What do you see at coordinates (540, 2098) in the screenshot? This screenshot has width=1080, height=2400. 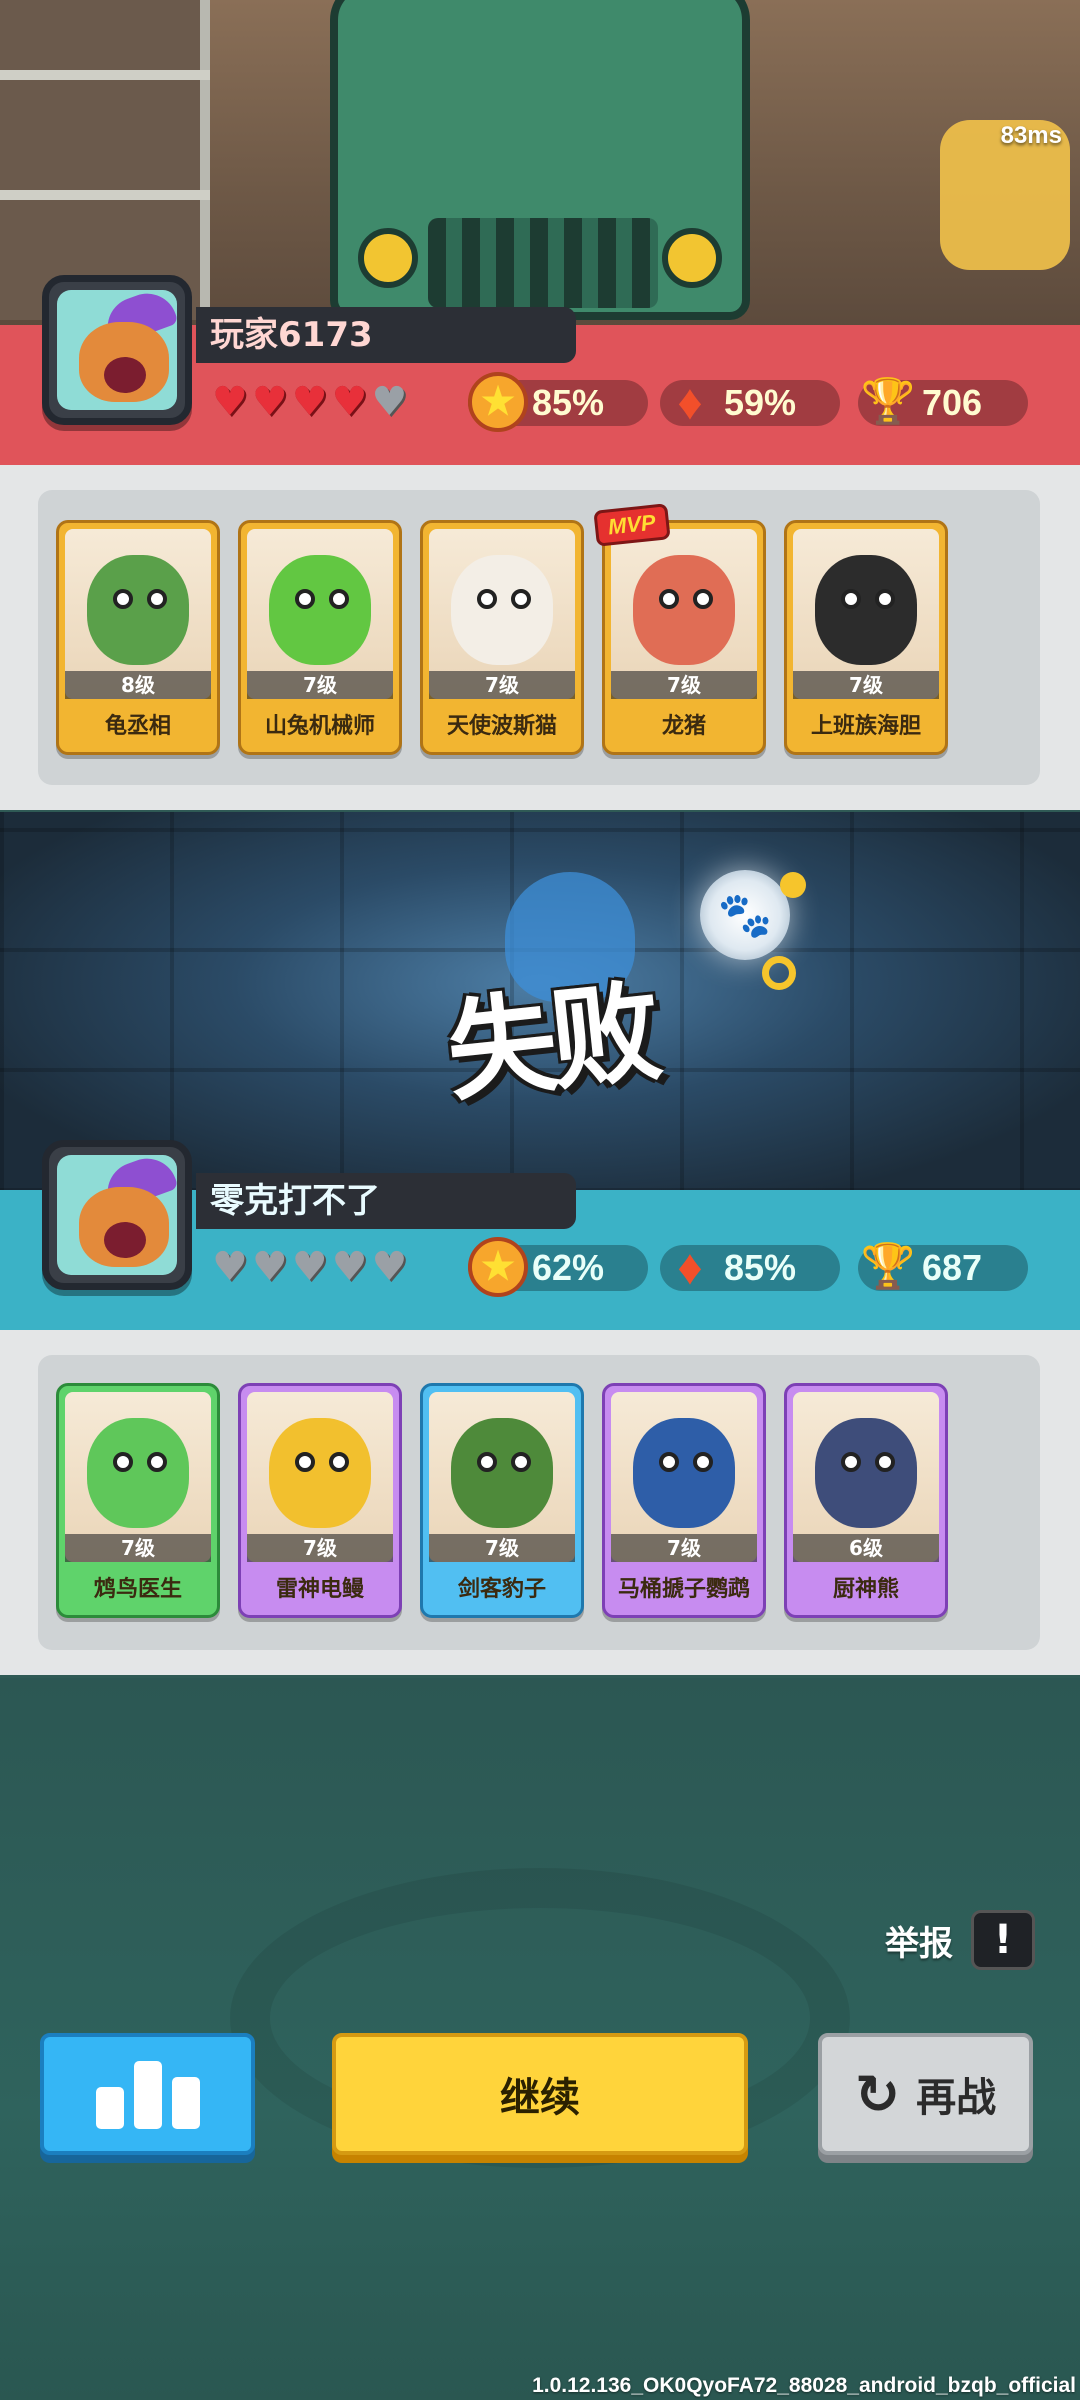 I see `continue-label: 继续` at bounding box center [540, 2098].